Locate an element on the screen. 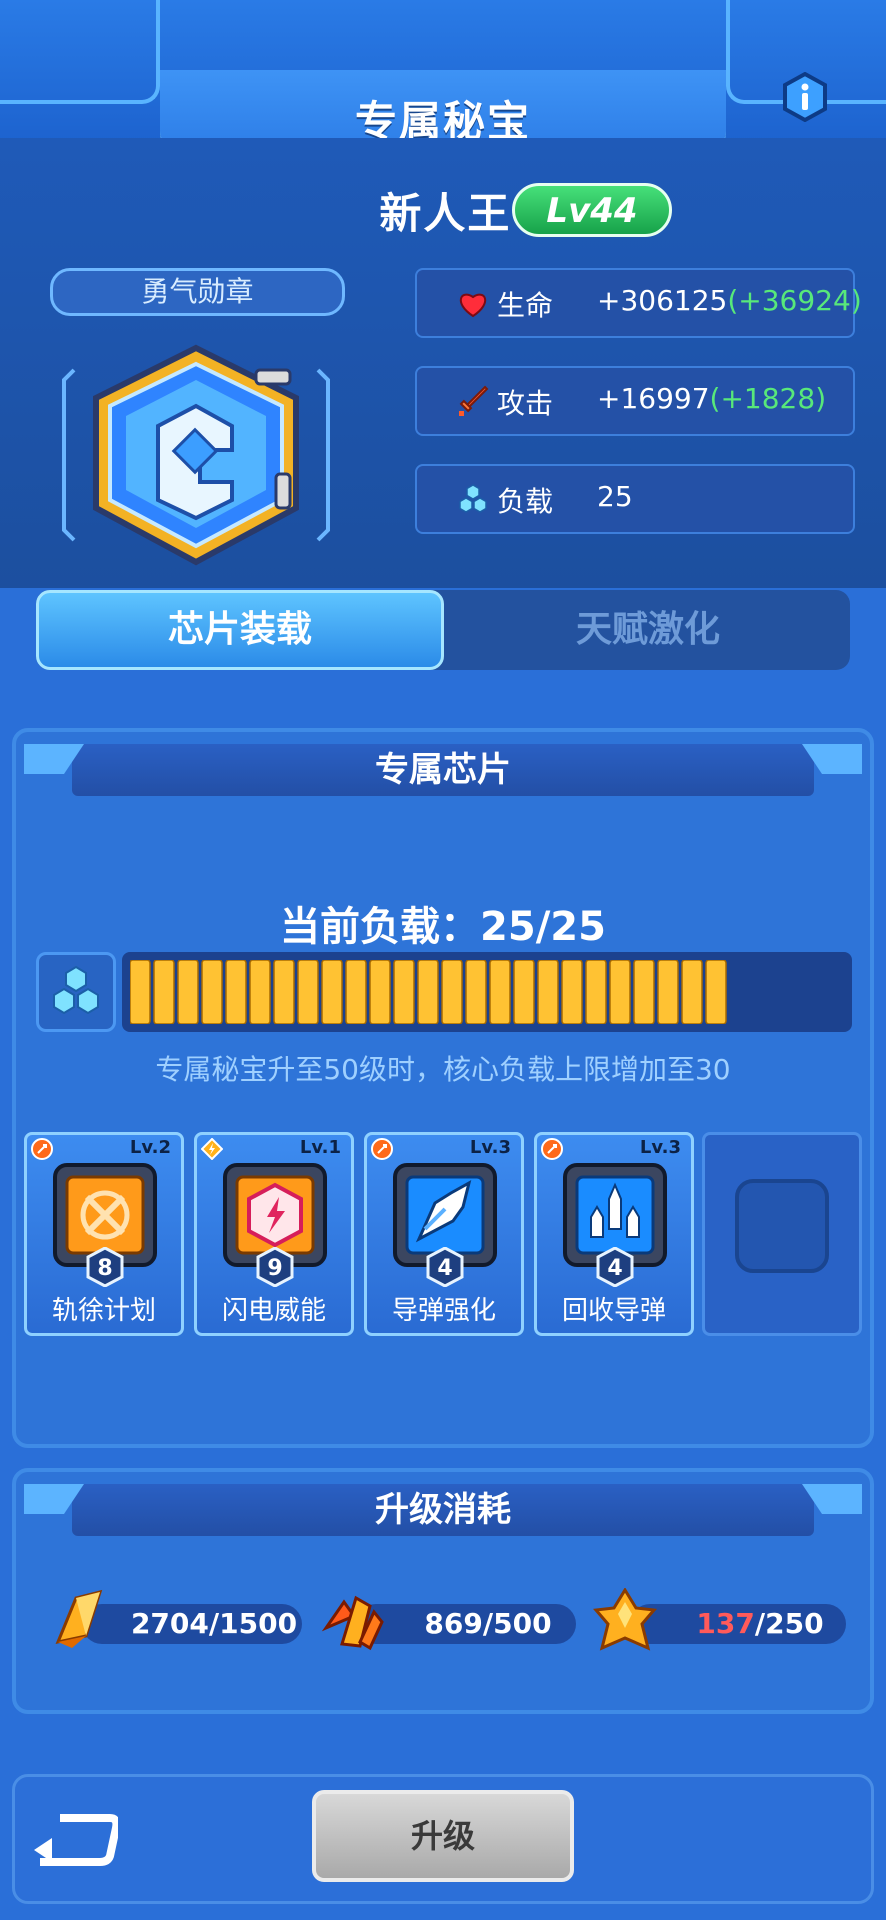  stat-row-hp: 生命 +306125(+36924) is located at coordinates (638, 303).